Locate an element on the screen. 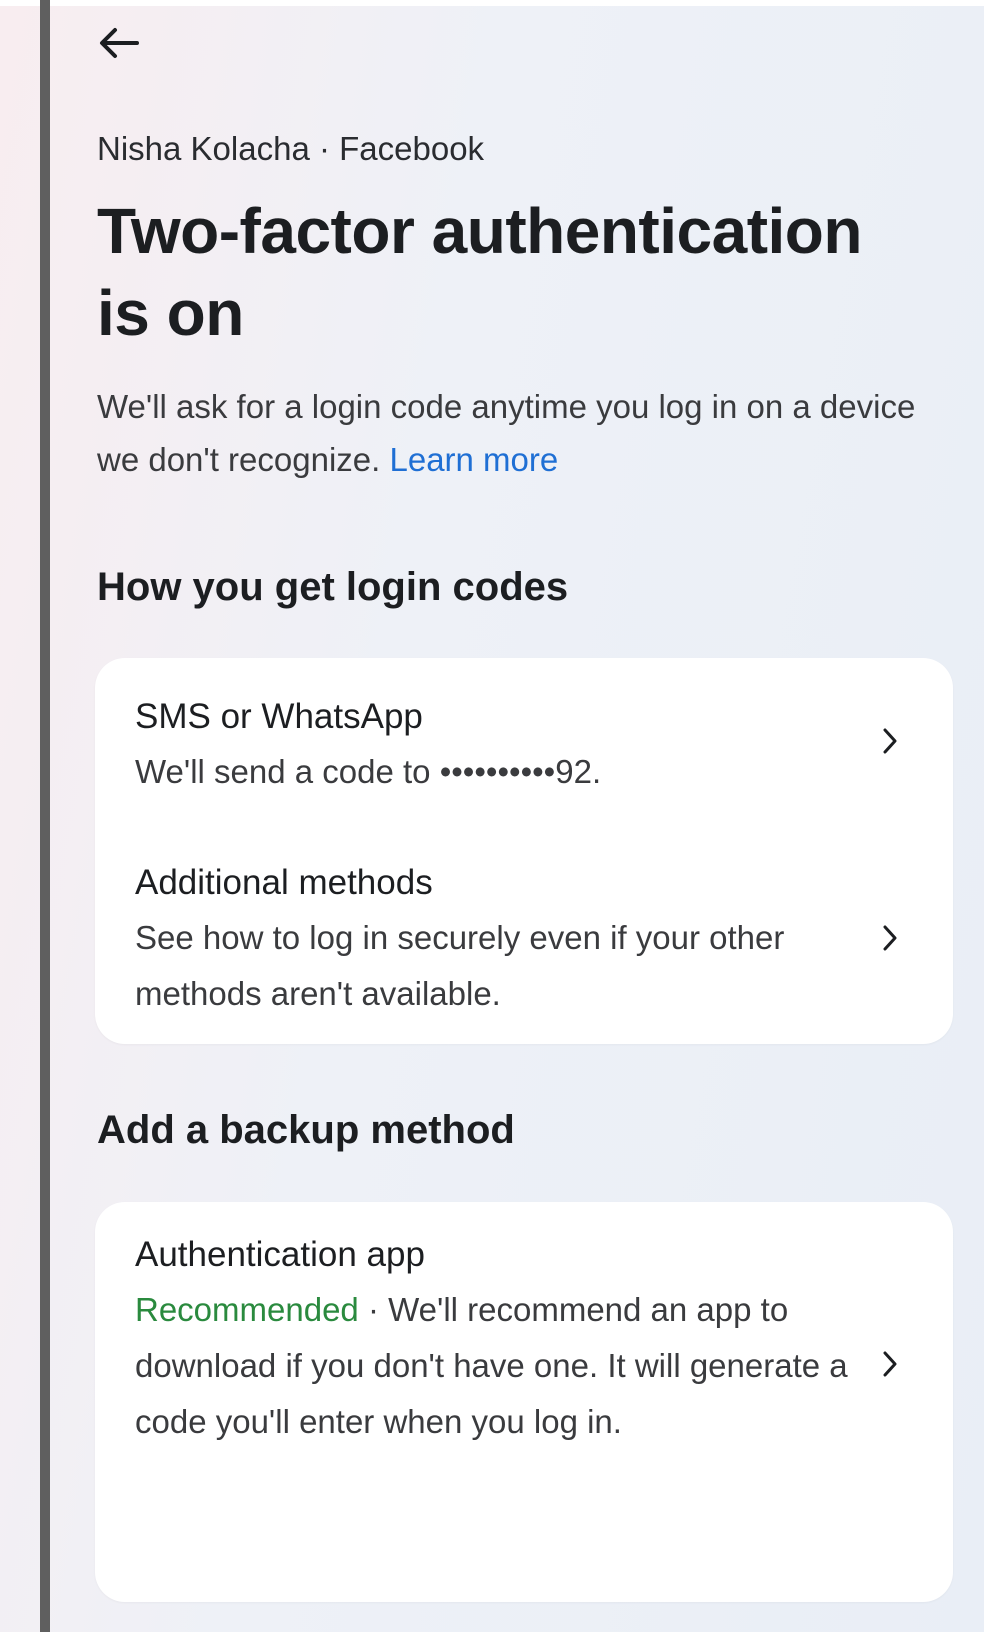 Image resolution: width=984 pixels, height=1632 pixels. arrow-left-icon is located at coordinates (119, 43).